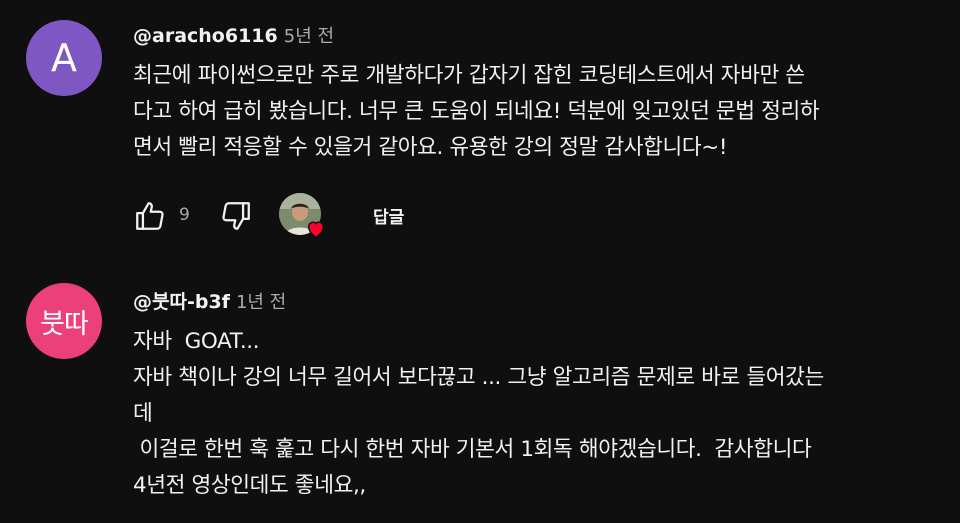 The height and width of the screenshot is (523, 960). Describe the element at coordinates (333, 218) in the screenshot. I see `comment-actions: 9 답글` at that location.